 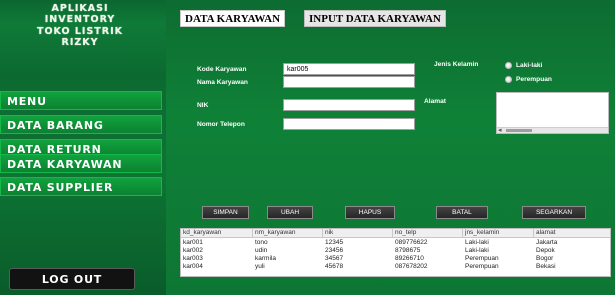 What do you see at coordinates (81, 100) in the screenshot?
I see `menu-label: MENU` at bounding box center [81, 100].